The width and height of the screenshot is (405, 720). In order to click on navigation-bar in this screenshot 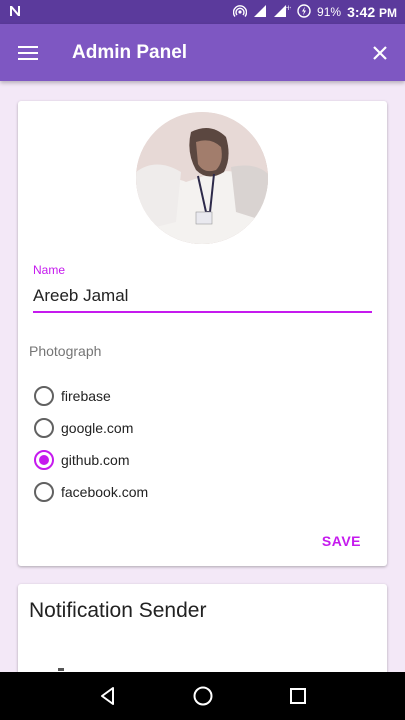, I will do `click(202, 696)`.